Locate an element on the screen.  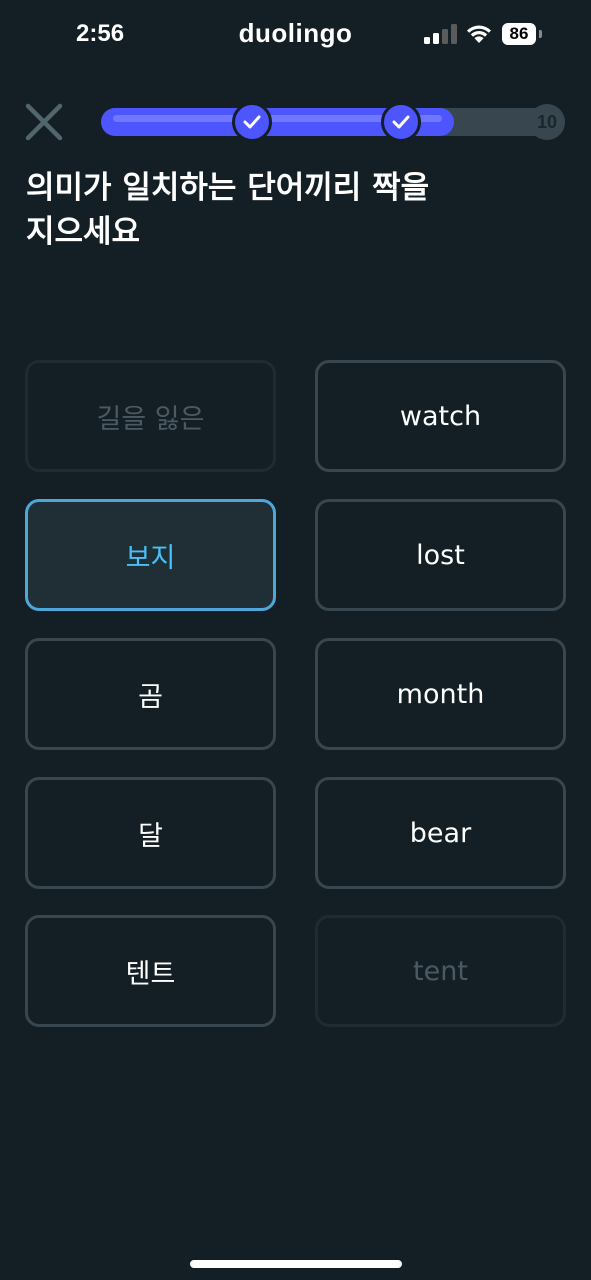
tile-right-2: lost is located at coordinates (440, 555).